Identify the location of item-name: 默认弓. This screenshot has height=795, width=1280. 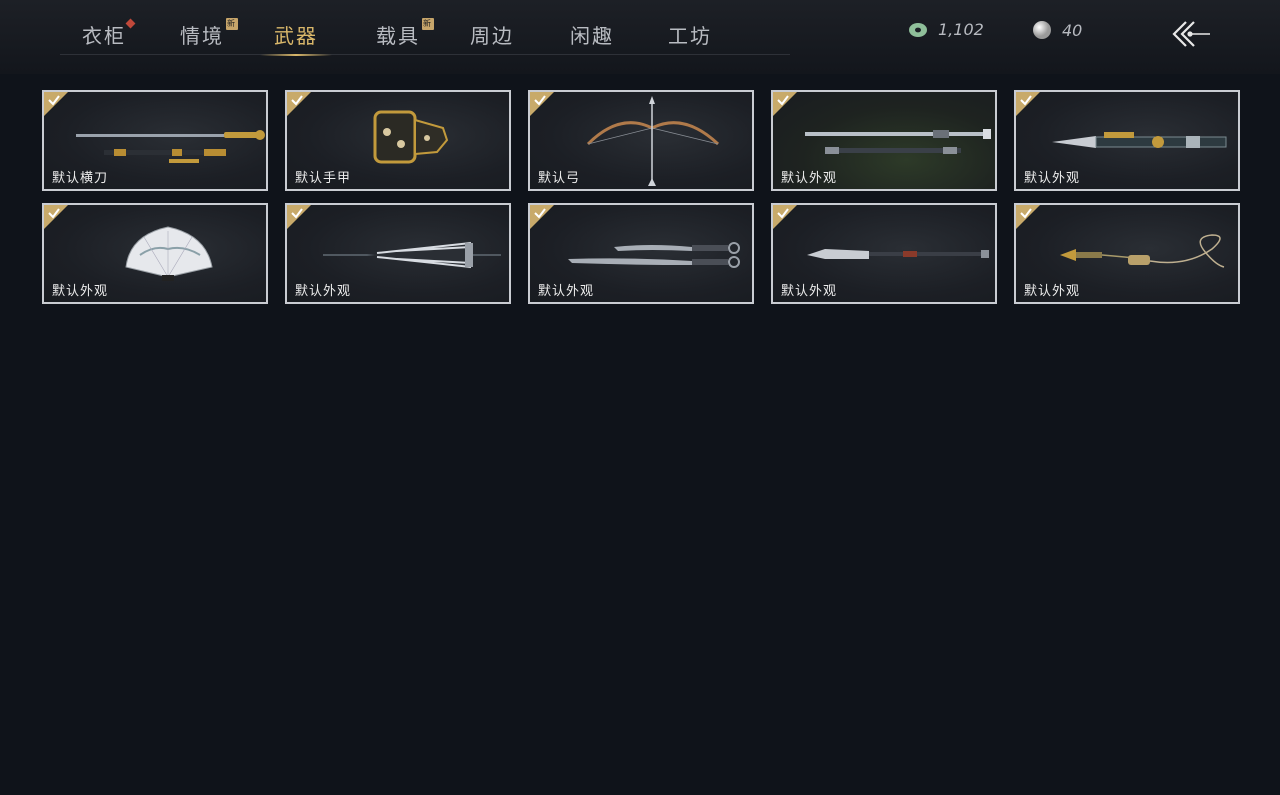
(559, 178).